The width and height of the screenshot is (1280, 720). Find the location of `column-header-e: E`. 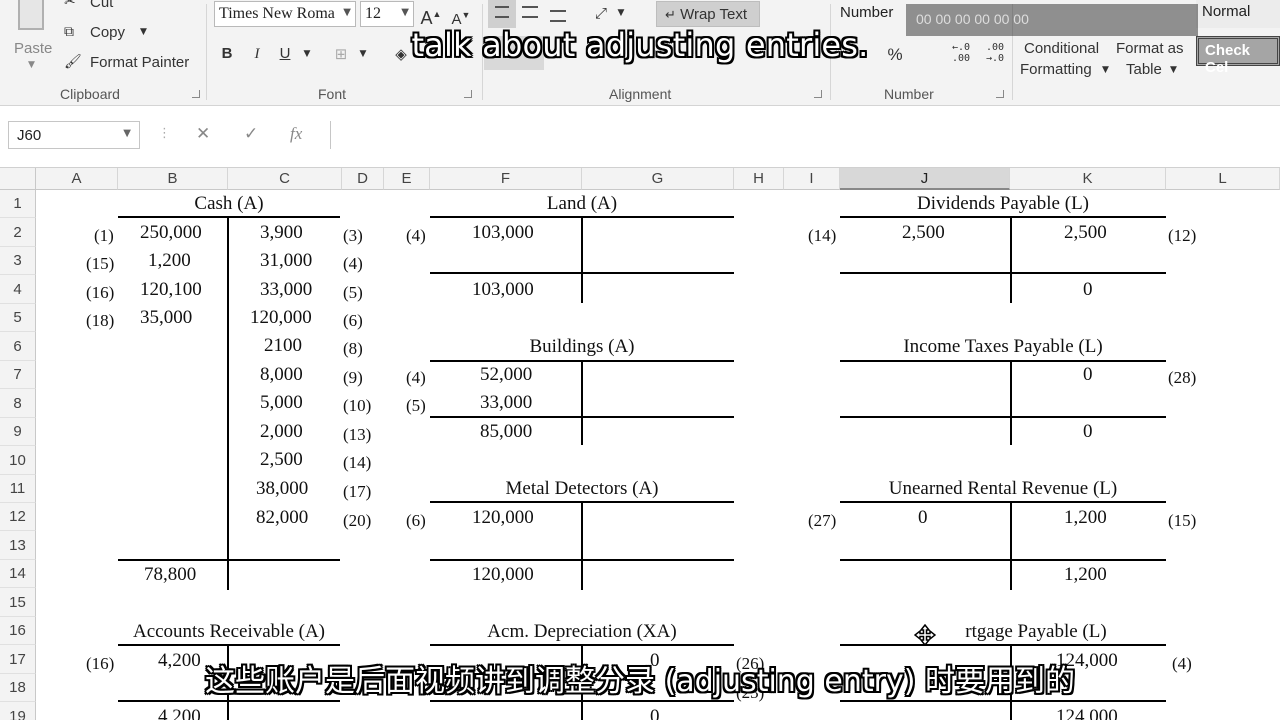

column-header-e: E is located at coordinates (407, 179).